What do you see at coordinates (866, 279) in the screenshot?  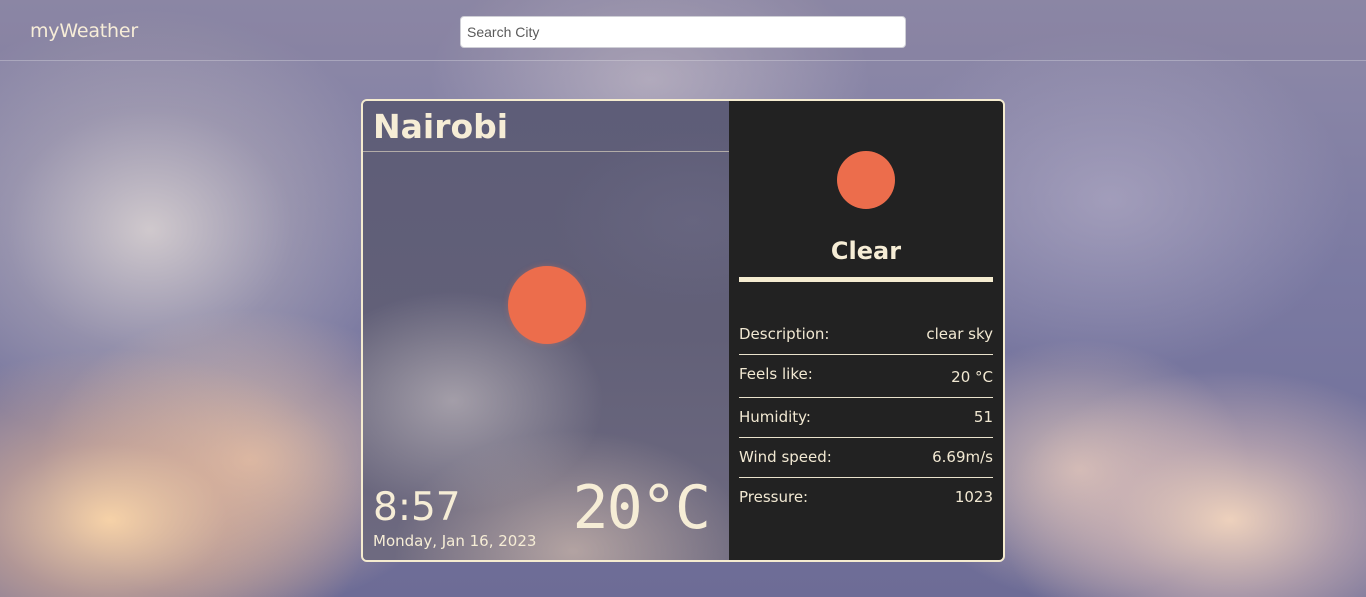 I see `divider` at bounding box center [866, 279].